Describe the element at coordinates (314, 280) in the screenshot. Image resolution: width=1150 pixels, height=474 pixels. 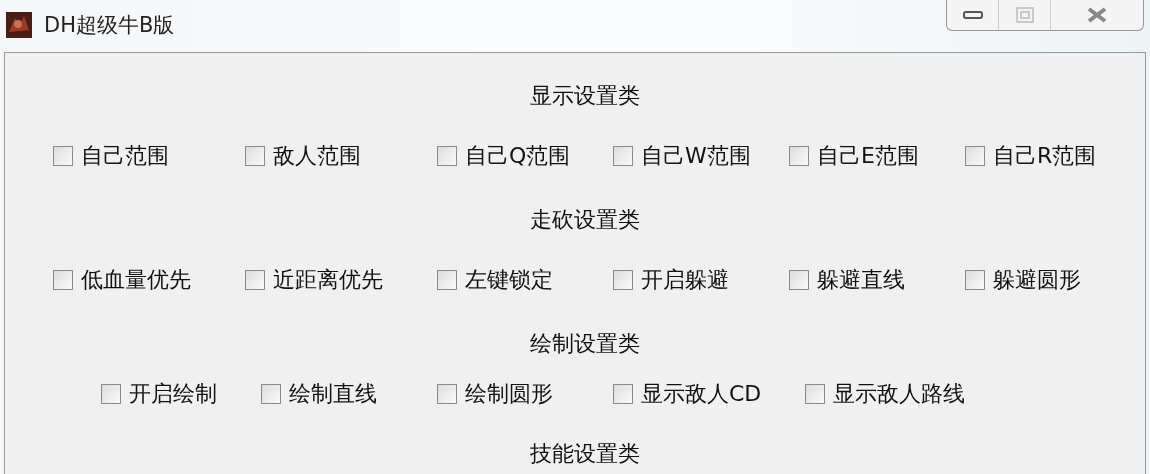
I see `checkbox-option: 近距离优先` at that location.